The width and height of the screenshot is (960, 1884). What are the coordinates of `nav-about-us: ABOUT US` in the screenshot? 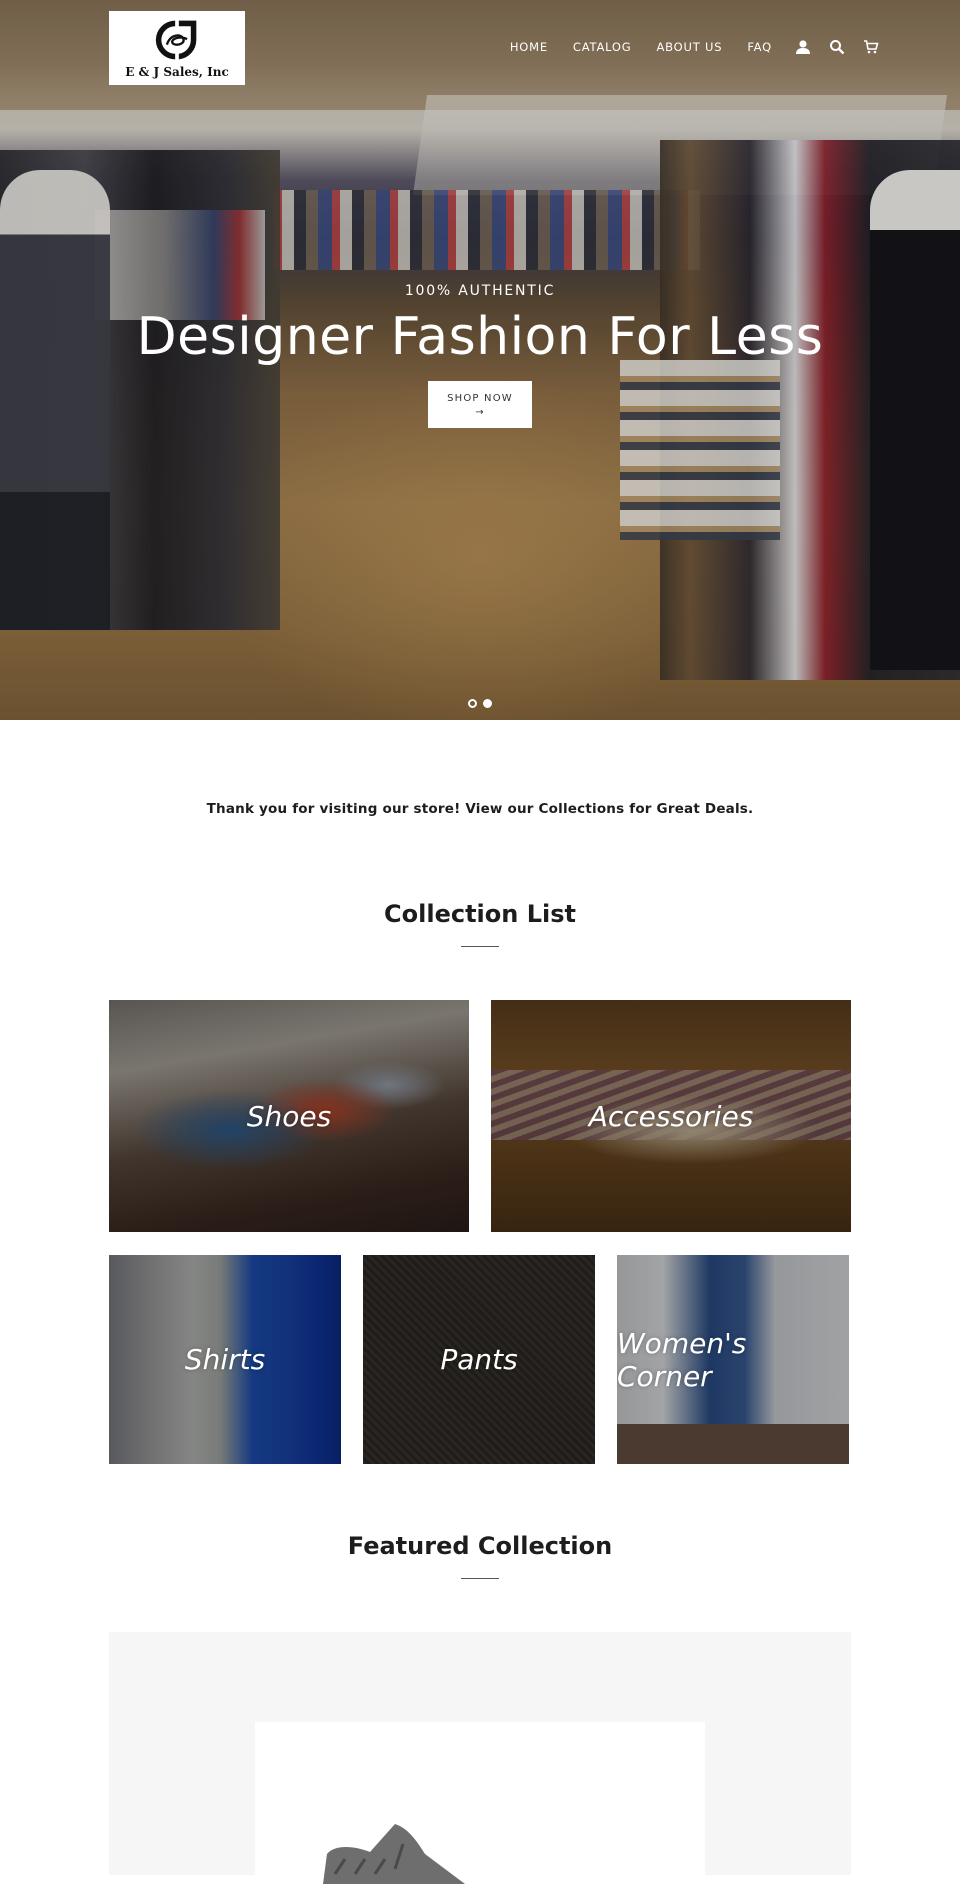 It's located at (689, 47).